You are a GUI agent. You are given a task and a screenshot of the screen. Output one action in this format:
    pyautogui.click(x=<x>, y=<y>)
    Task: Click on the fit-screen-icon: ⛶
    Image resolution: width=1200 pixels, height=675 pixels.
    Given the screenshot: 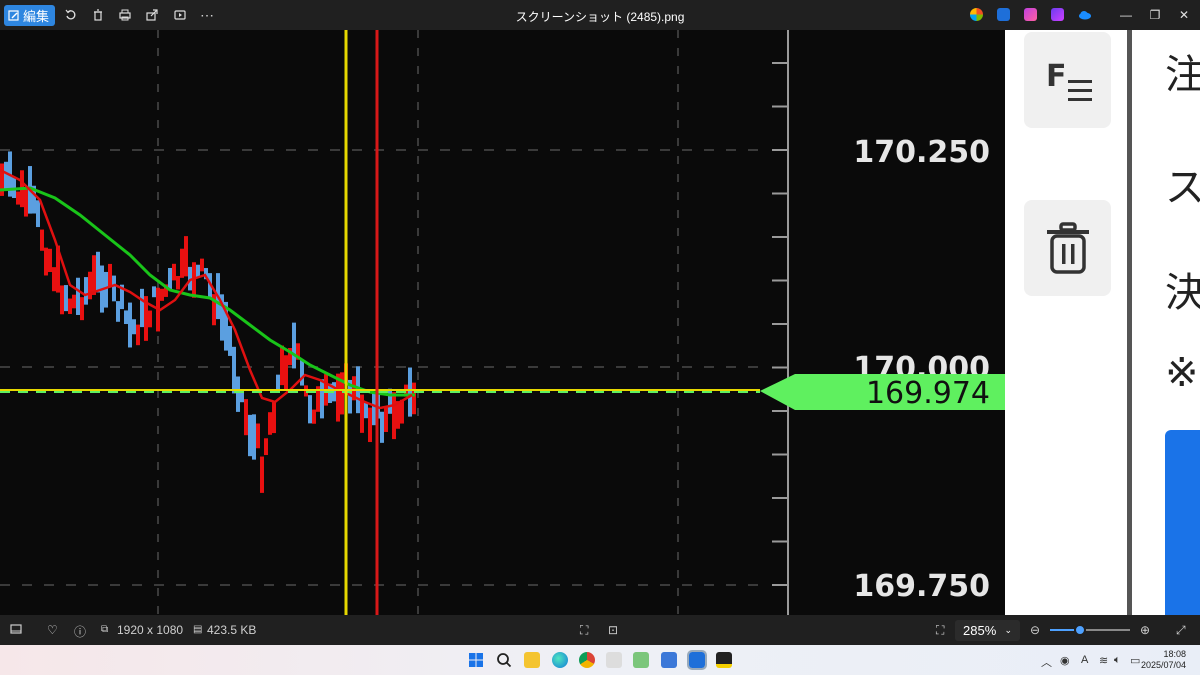 What is the action you would take?
    pyautogui.click(x=584, y=630)
    